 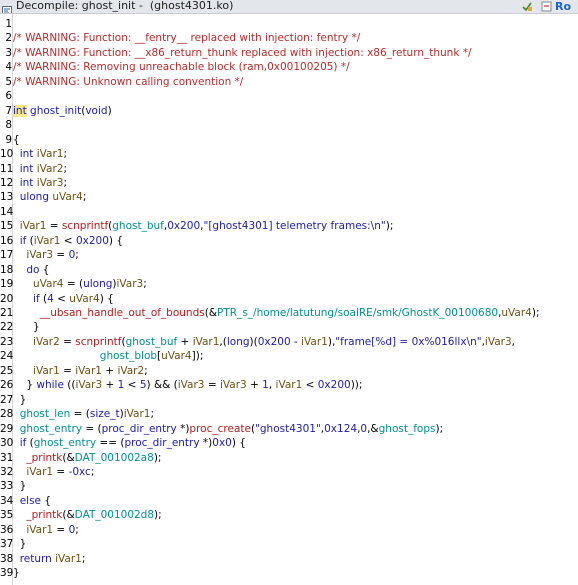 I want to click on code-text: iVar3 = 0;, so click(x=46, y=255).